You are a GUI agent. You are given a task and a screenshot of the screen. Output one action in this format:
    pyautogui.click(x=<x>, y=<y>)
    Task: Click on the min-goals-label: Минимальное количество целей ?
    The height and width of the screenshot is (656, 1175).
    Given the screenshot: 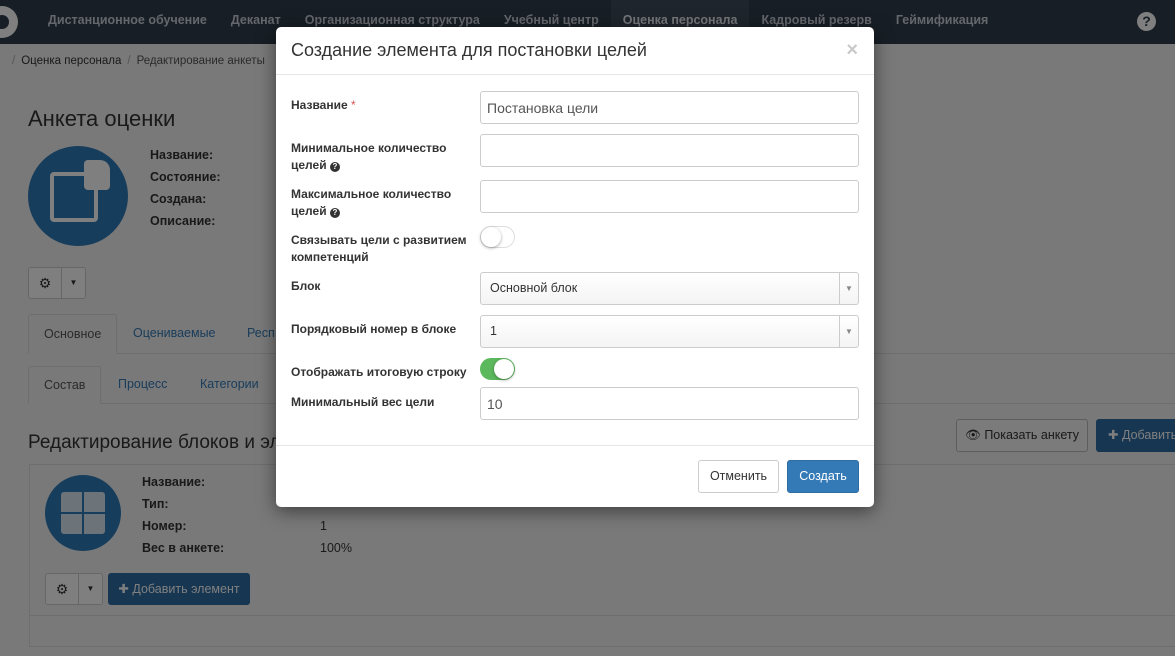 What is the action you would take?
    pyautogui.click(x=383, y=157)
    